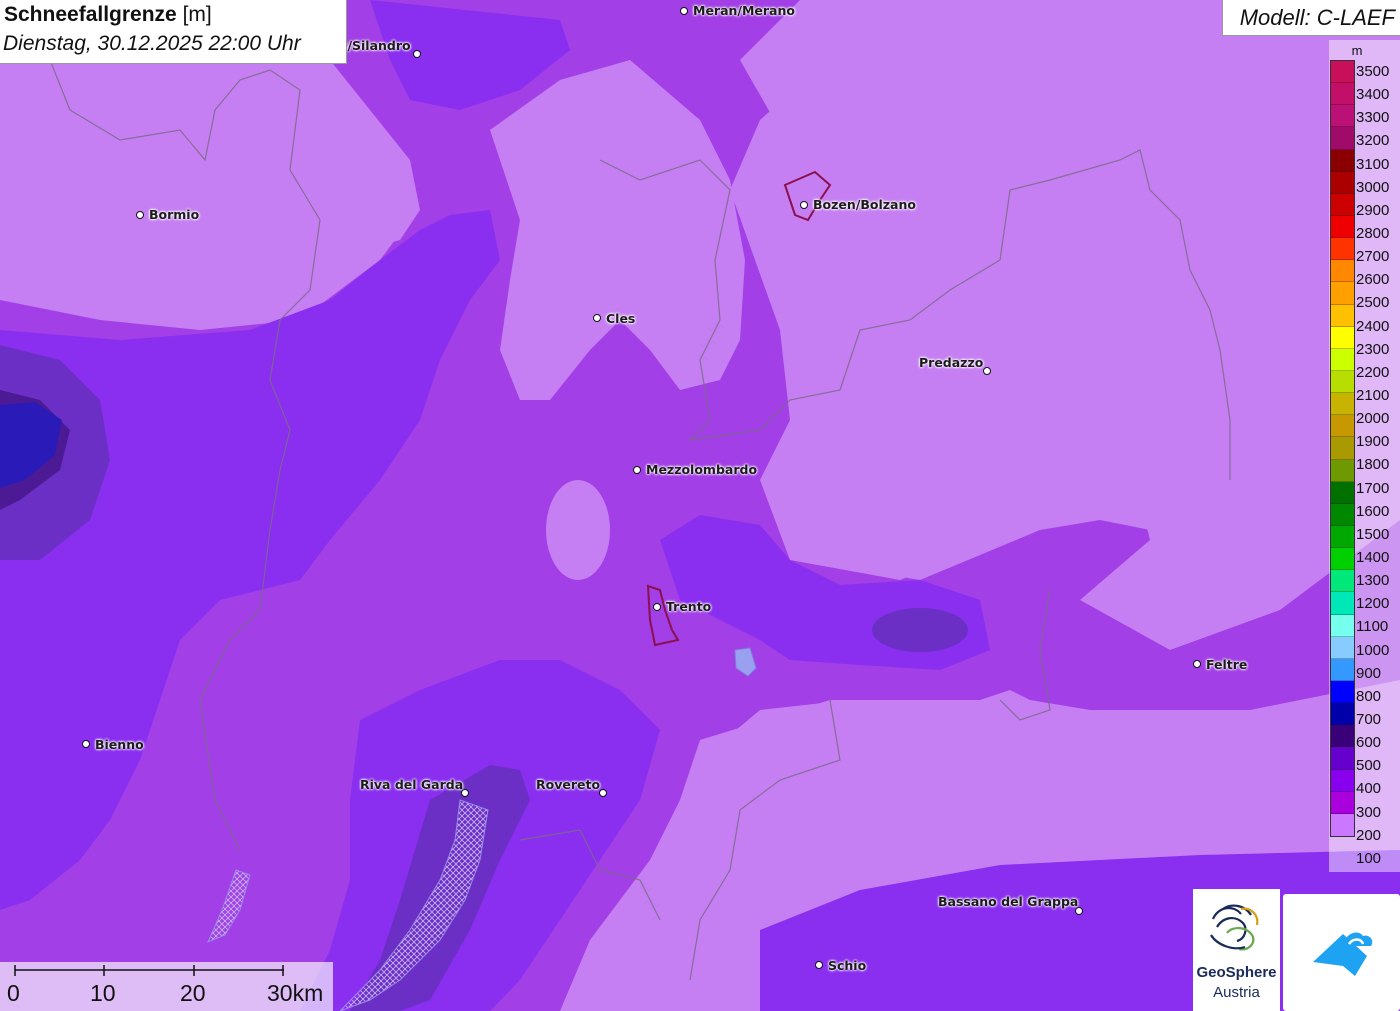 The image size is (1400, 1011). Describe the element at coordinates (1369, 812) in the screenshot. I see `legend-label: 300` at that location.